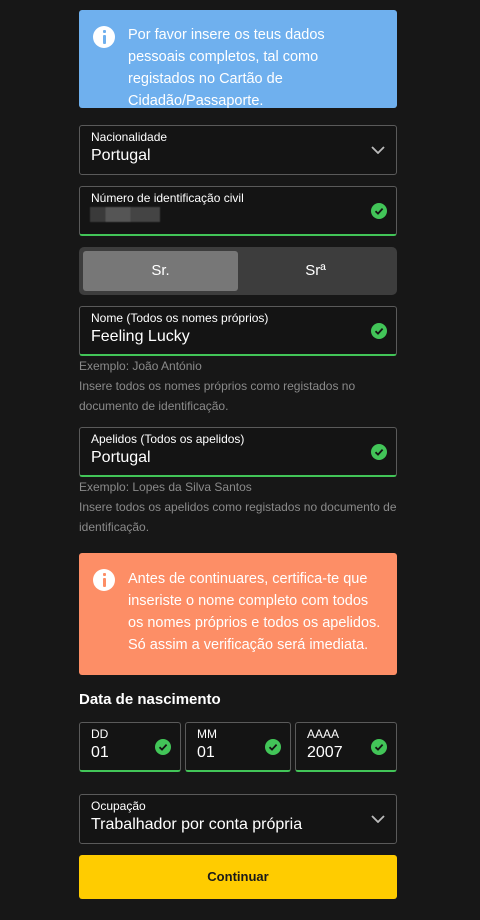 Image resolution: width=480 pixels, height=920 pixels. I want to click on first-names-label: Nome (Todos os nomes próprios), so click(180, 318).